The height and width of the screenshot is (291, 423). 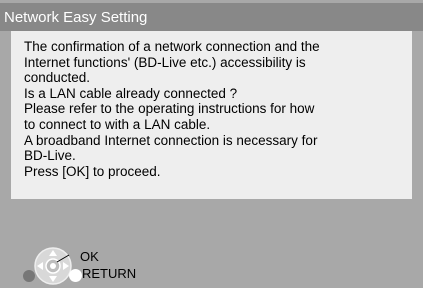 What do you see at coordinates (50, 156) in the screenshot?
I see `message-line: BD-Live.` at bounding box center [50, 156].